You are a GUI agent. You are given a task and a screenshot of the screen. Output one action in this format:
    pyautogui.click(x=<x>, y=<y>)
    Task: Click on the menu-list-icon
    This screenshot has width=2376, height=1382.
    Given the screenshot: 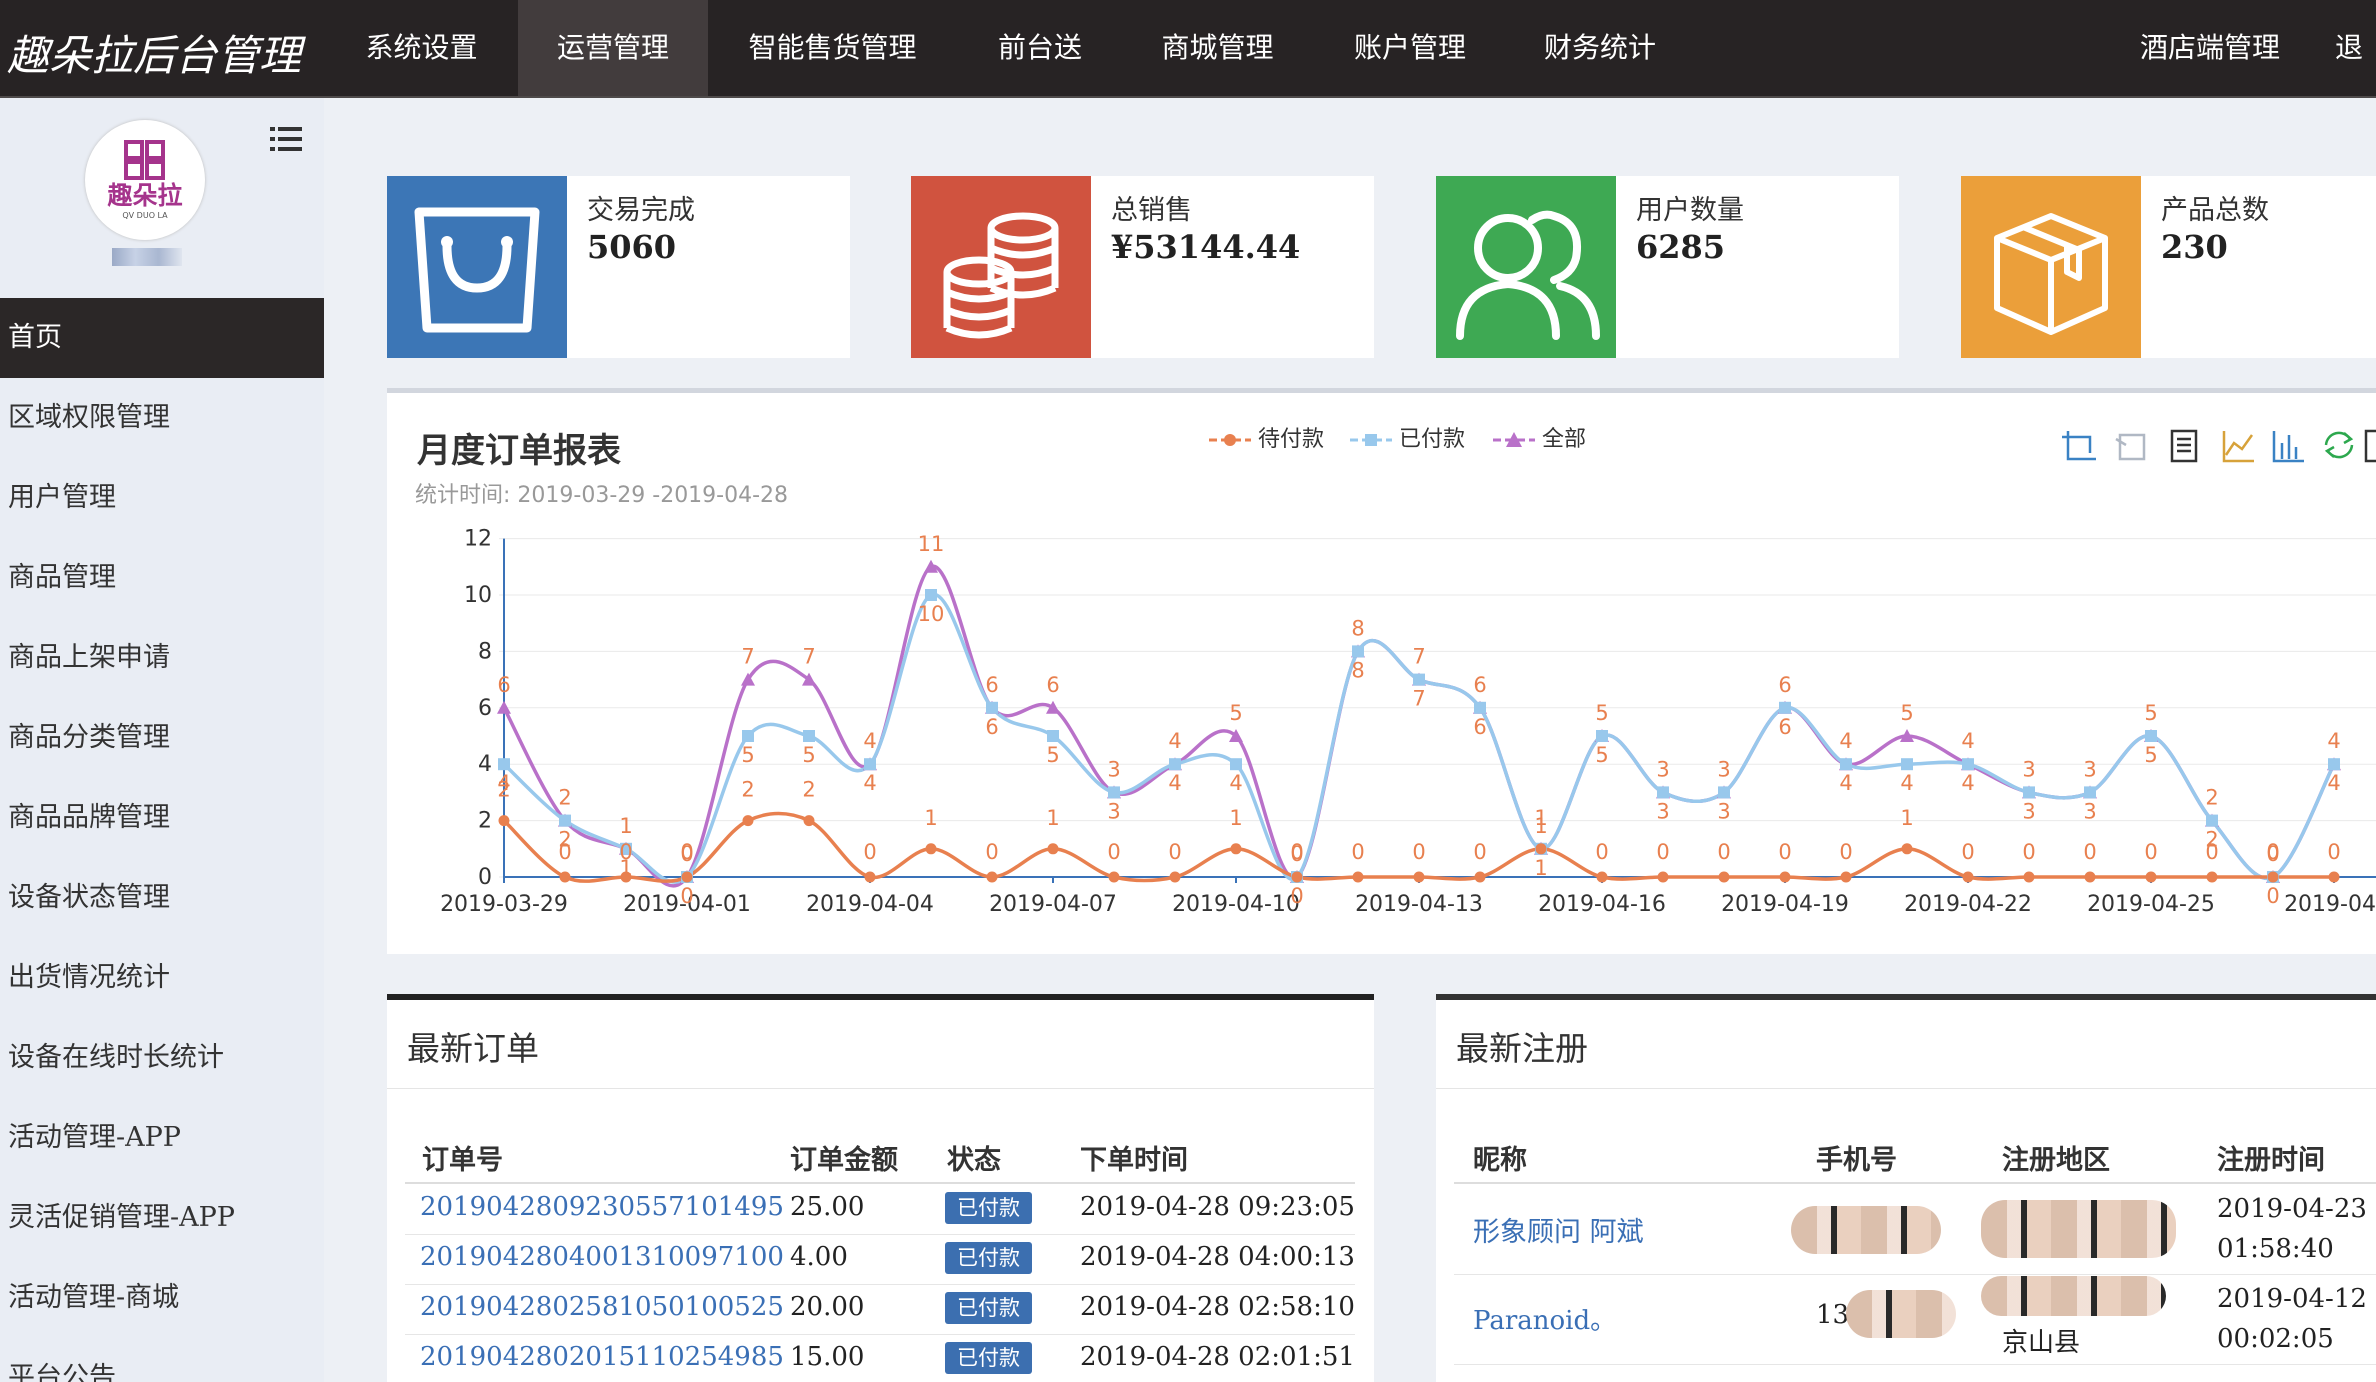 What is the action you would take?
    pyautogui.click(x=286, y=139)
    